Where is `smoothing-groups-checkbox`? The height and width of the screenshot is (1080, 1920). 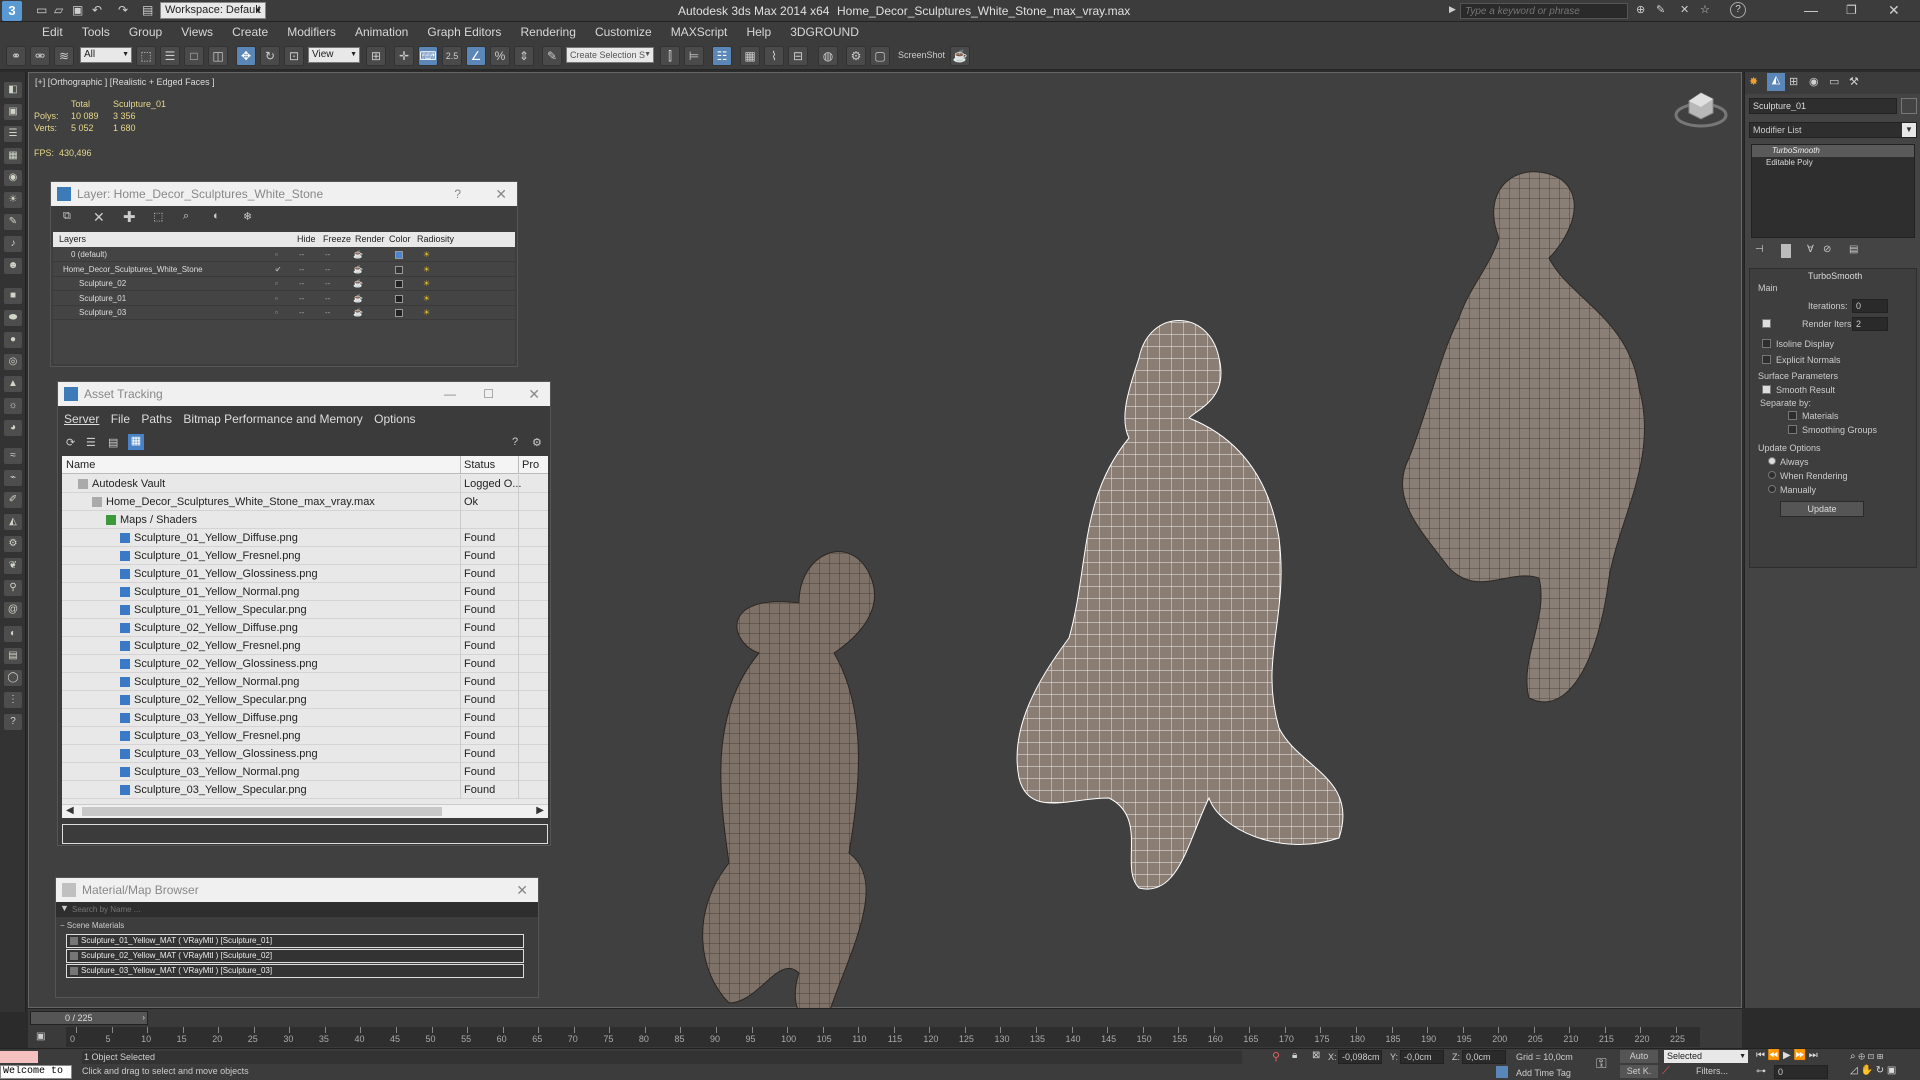 smoothing-groups-checkbox is located at coordinates (1792, 429).